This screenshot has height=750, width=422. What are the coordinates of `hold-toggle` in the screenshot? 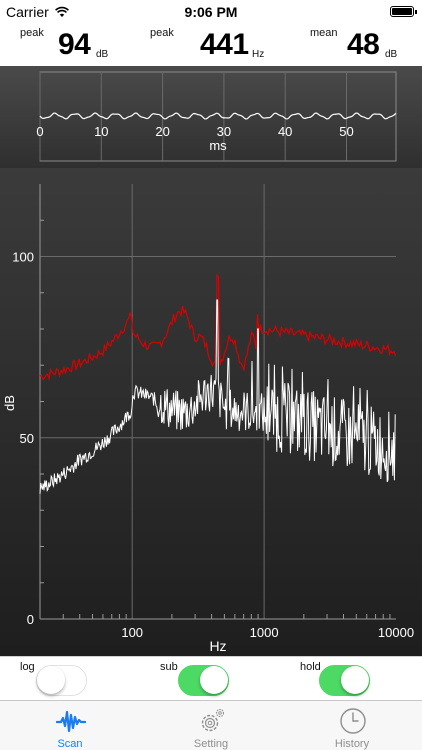 It's located at (344, 680).